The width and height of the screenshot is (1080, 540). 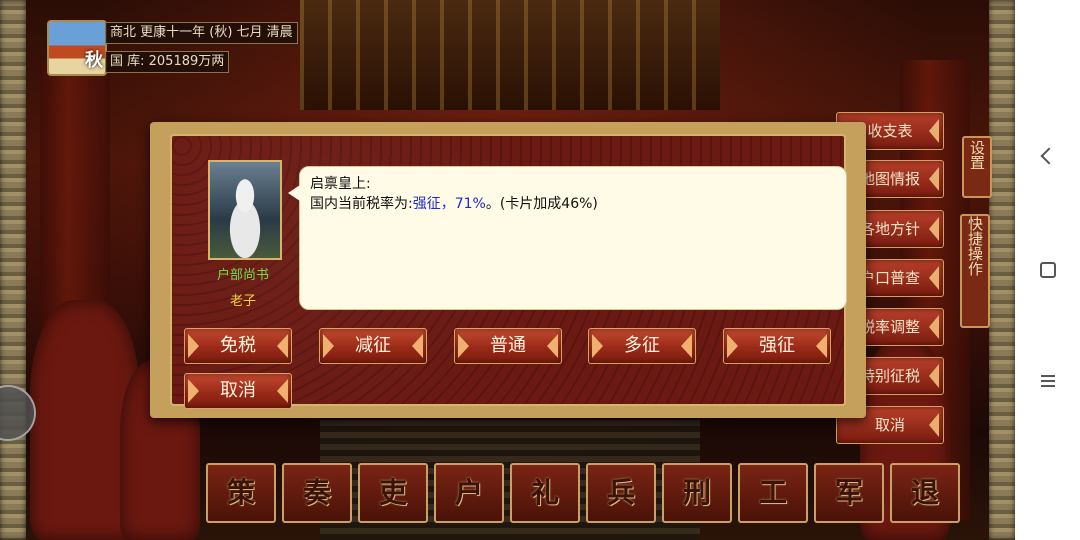 I want to click on ministry-personnel-button: 吏, so click(x=393, y=493).